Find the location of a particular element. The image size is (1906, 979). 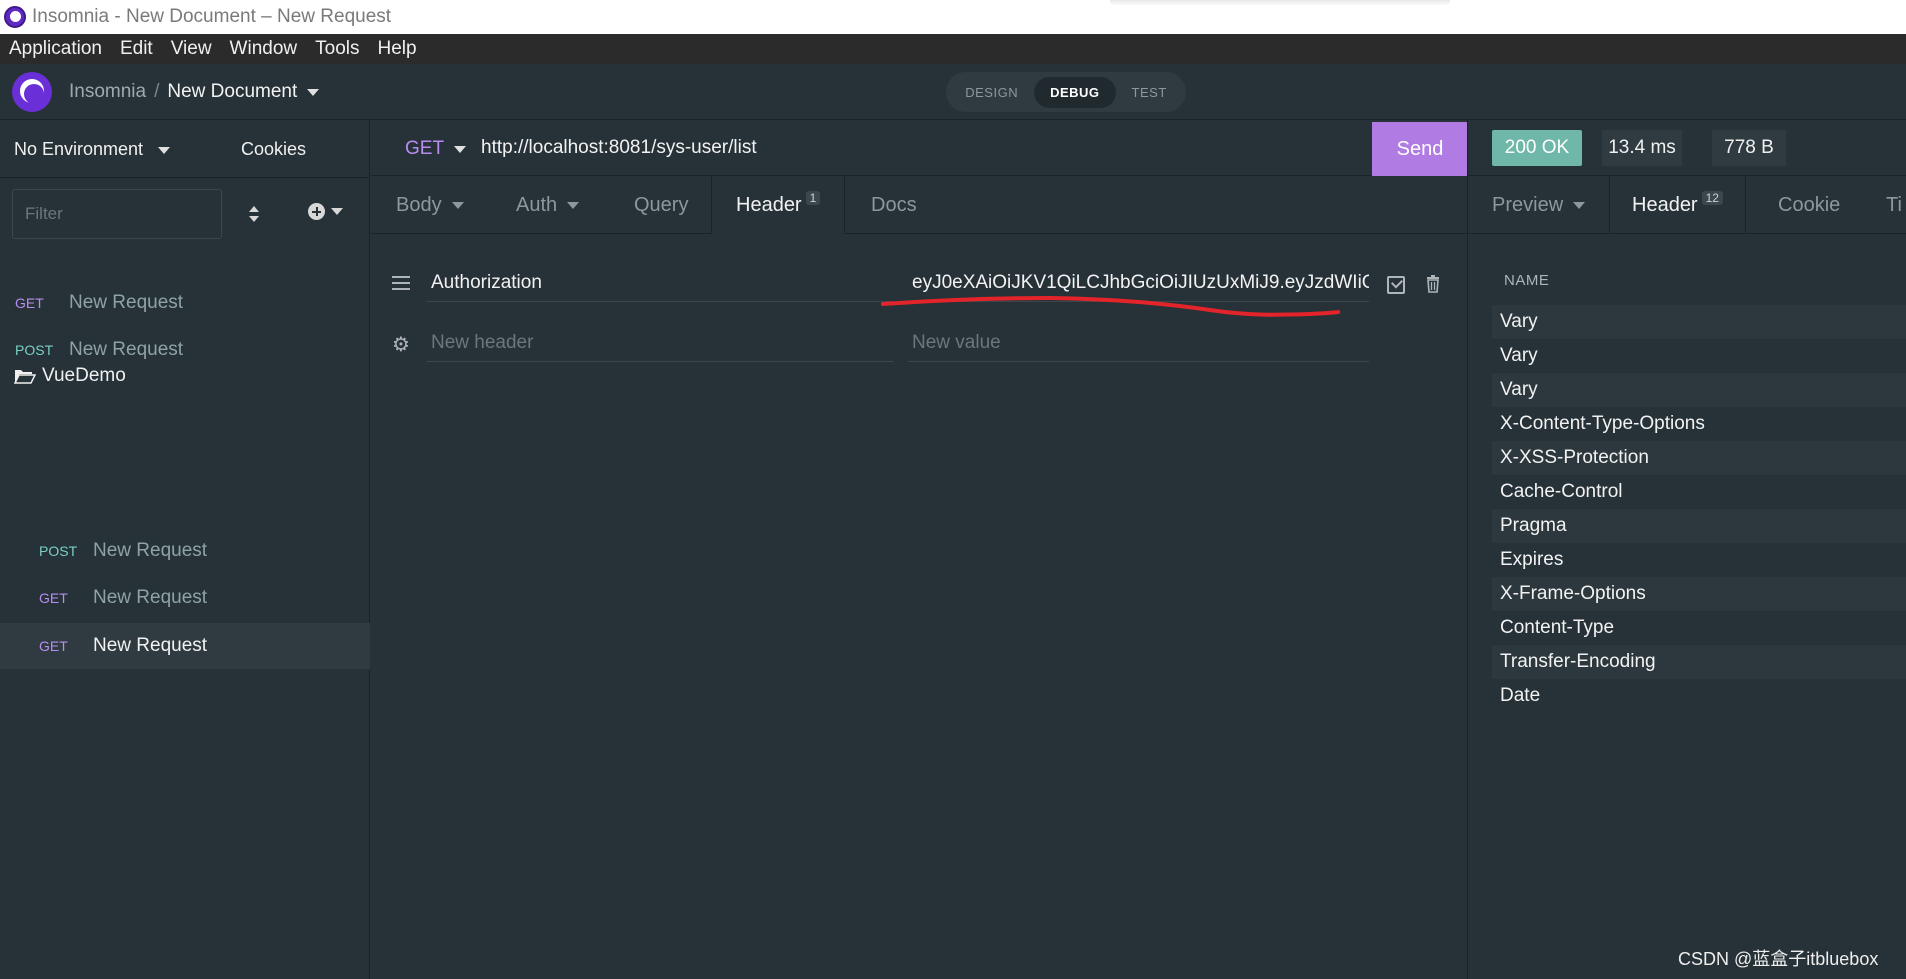

menu-tools: Tools is located at coordinates (337, 49).